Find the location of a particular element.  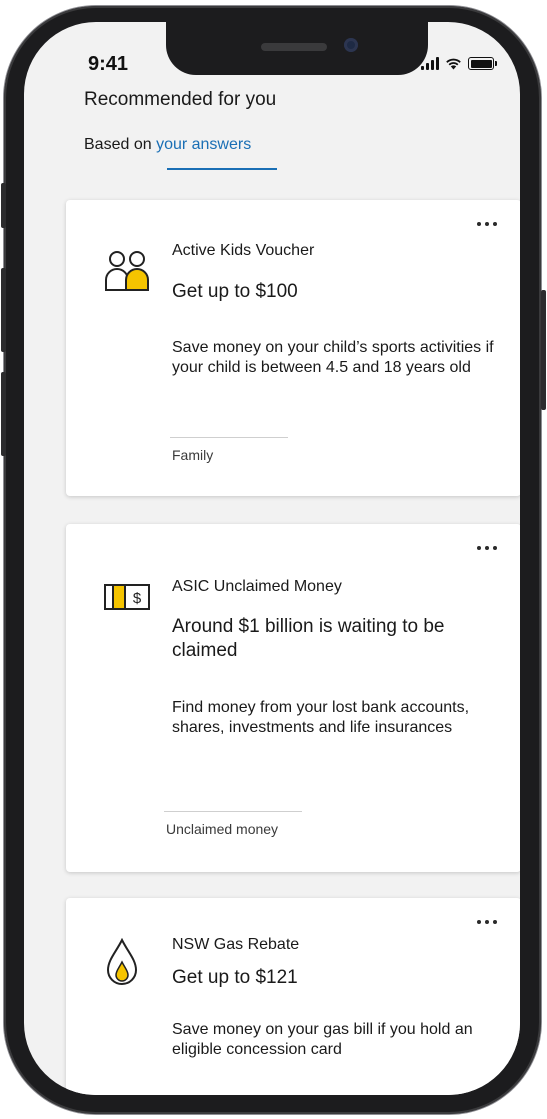

volume-down-button is located at coordinates (3, 414).